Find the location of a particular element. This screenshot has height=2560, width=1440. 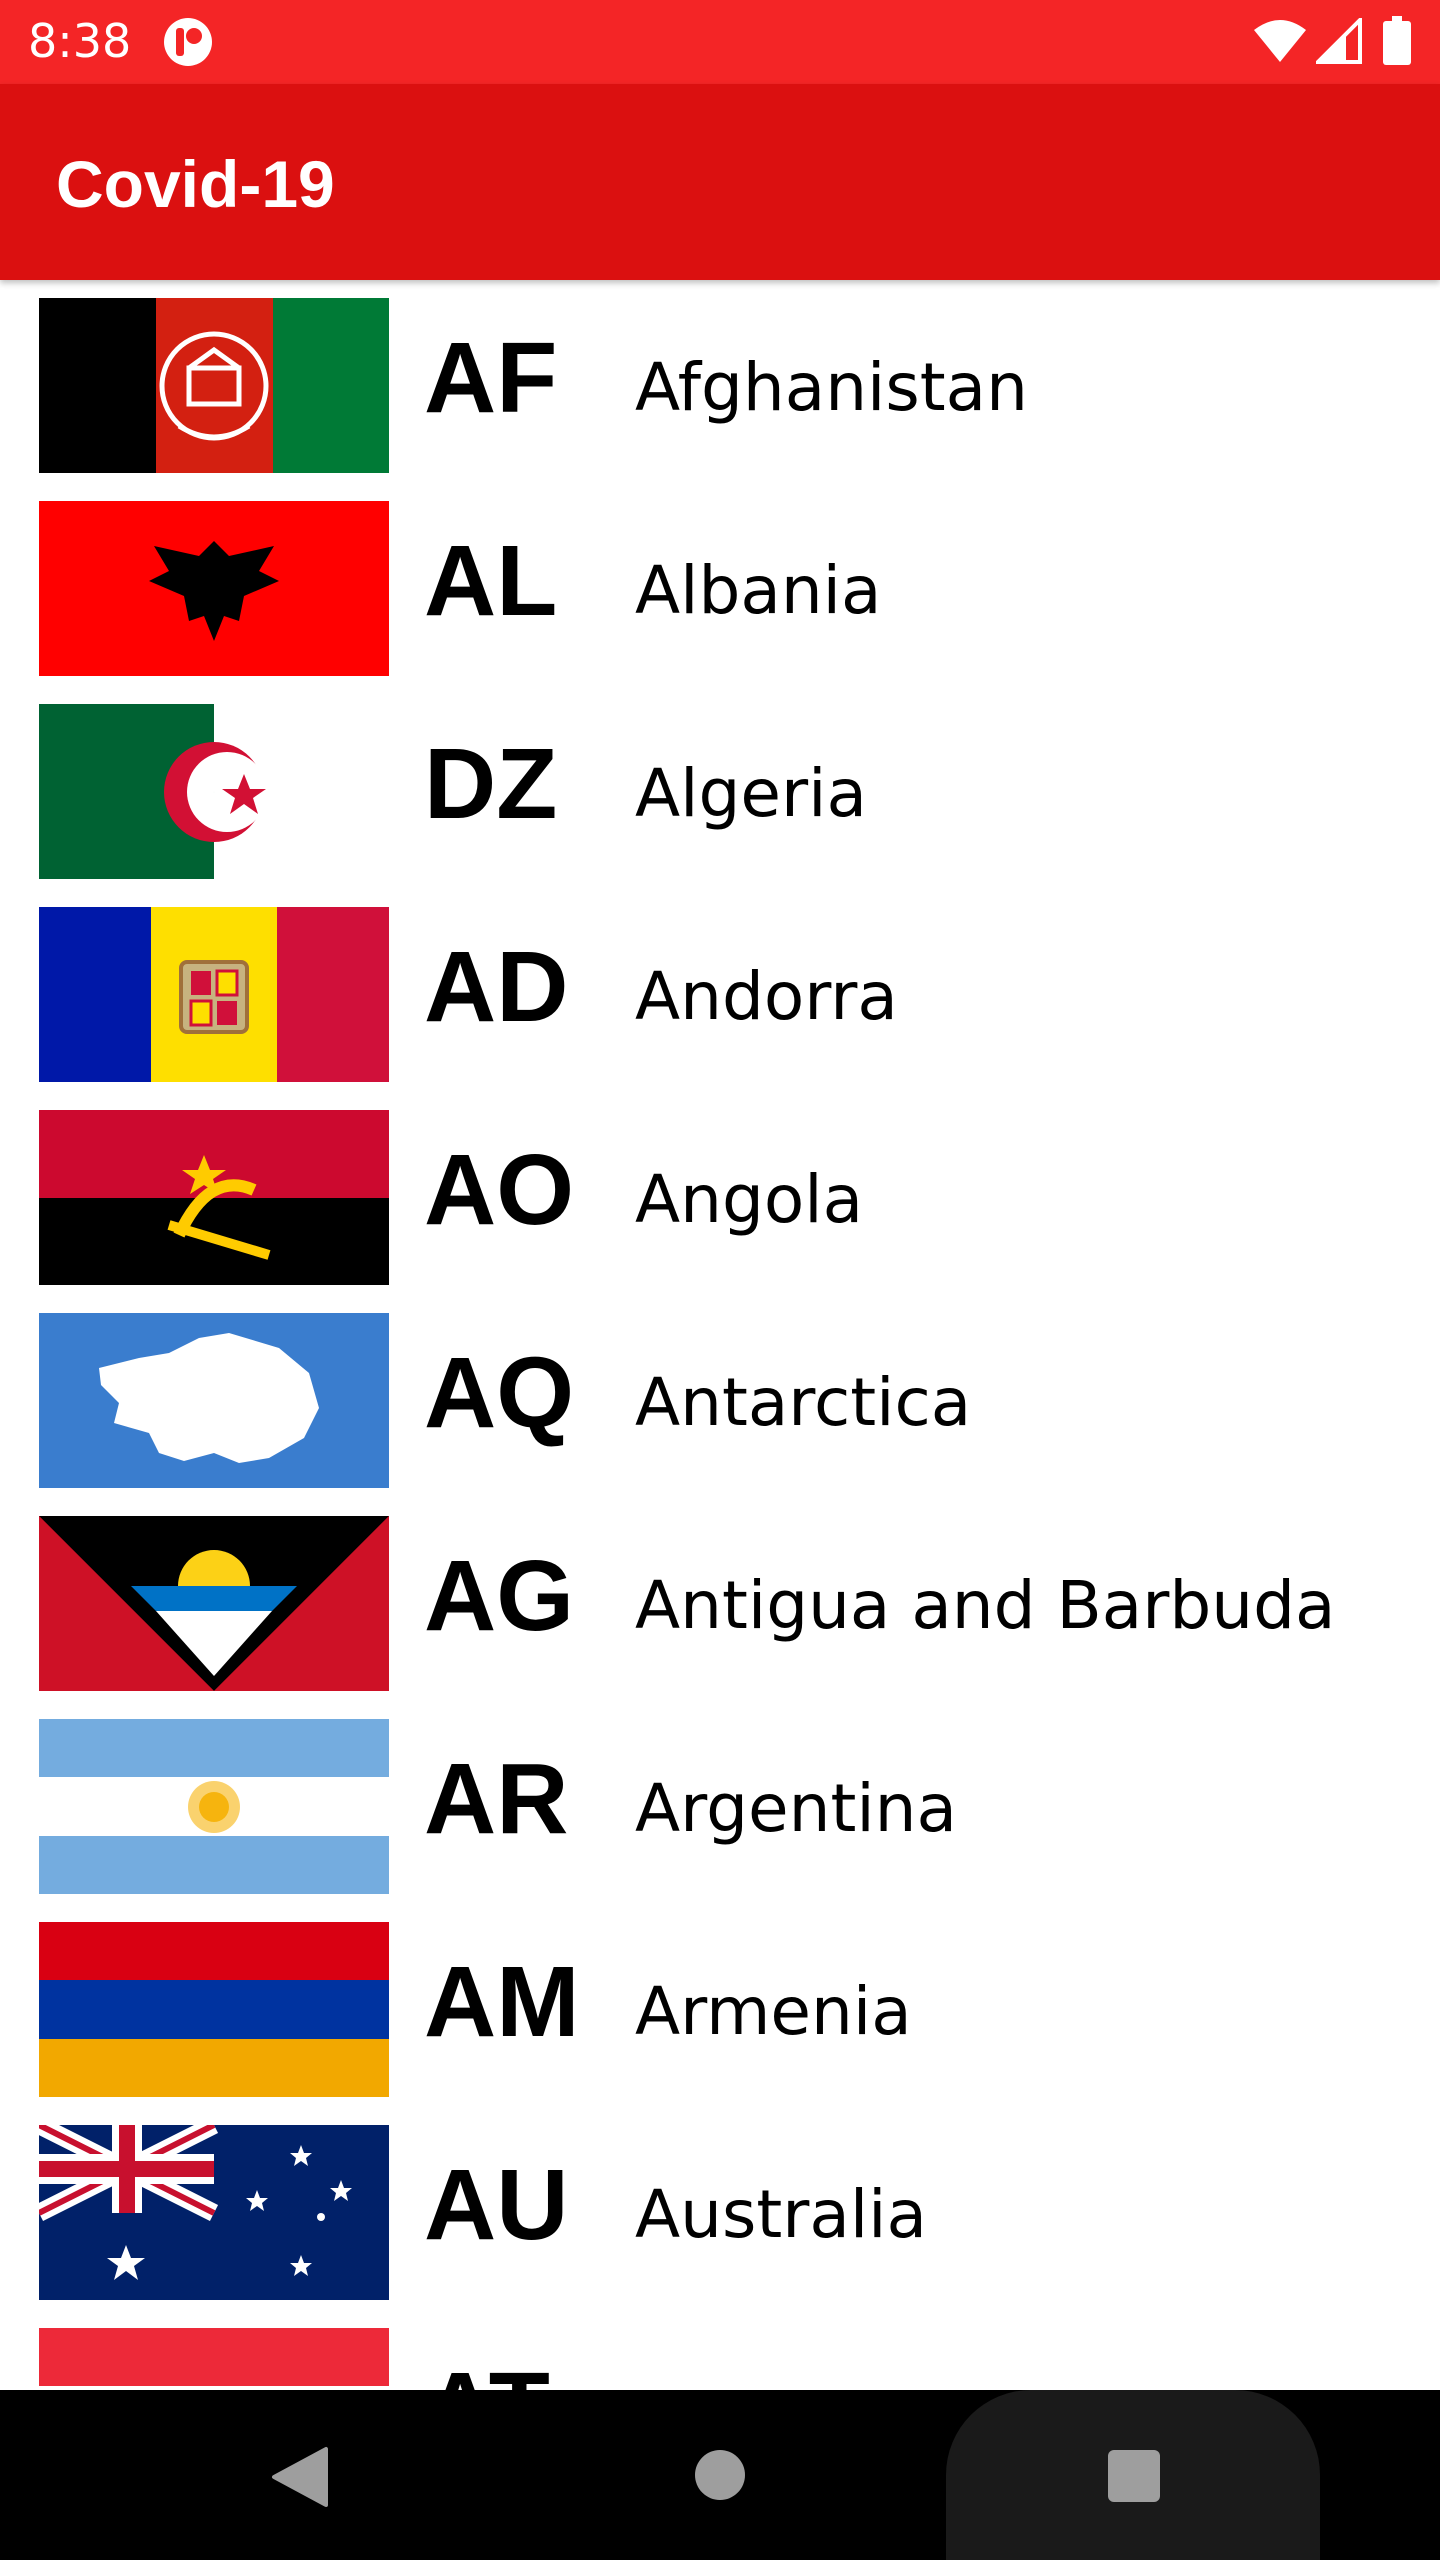

country-row-ag: AG Antigua and Barbuda is located at coordinates (720, 1599).